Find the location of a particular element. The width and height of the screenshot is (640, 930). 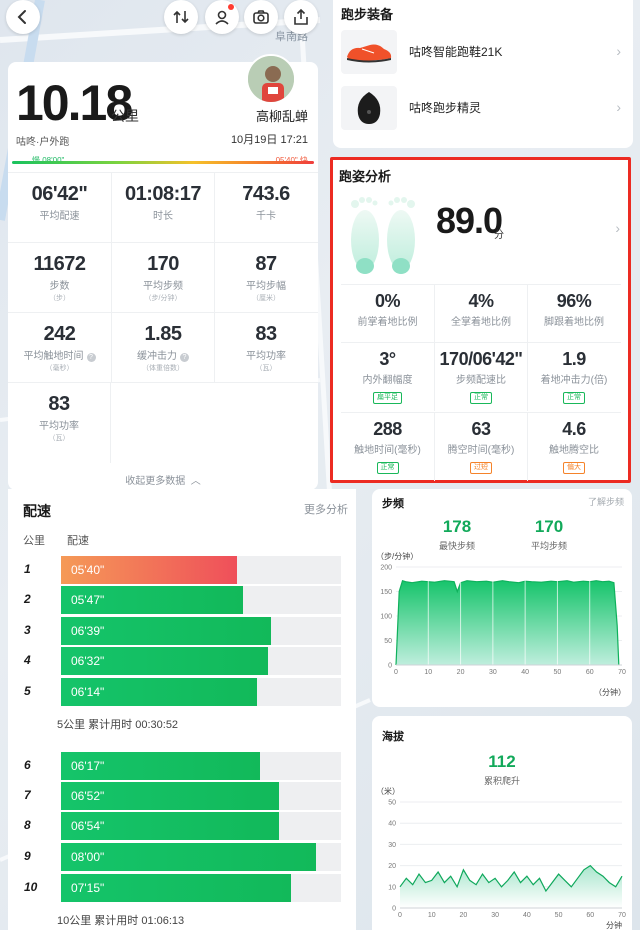

back-button is located at coordinates (23, 17).